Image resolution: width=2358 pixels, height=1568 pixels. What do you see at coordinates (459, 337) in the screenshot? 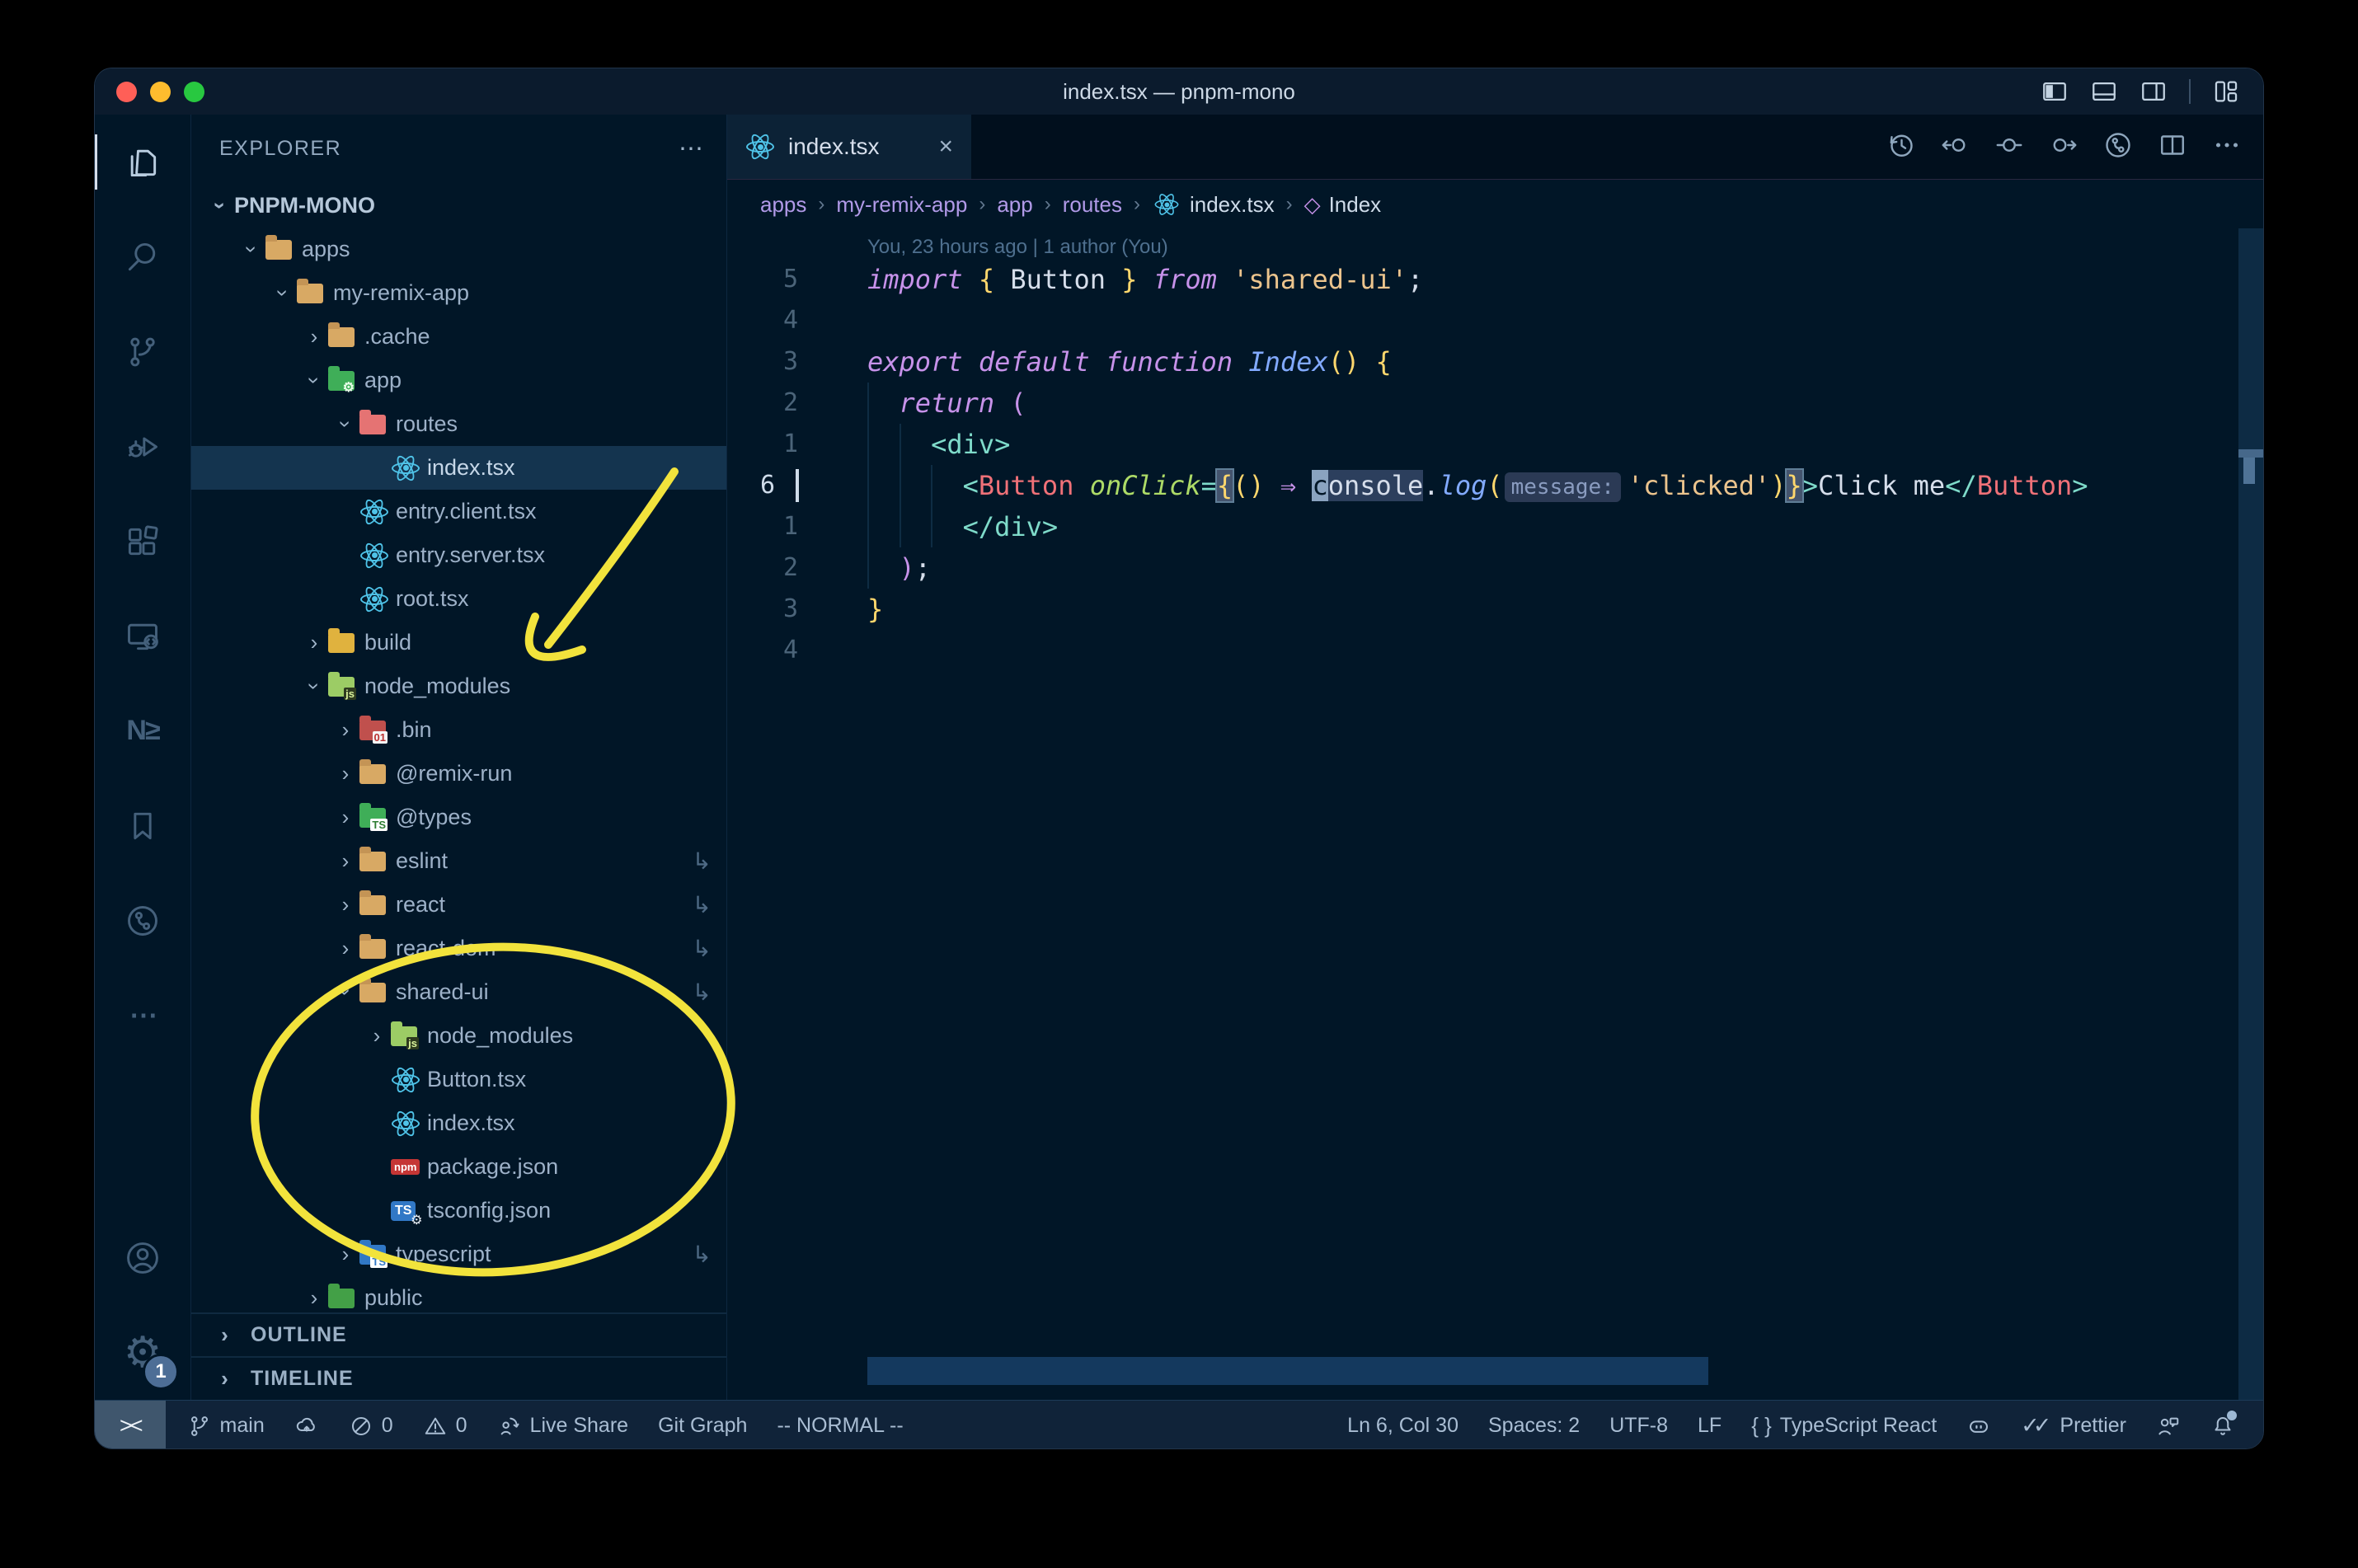
I see `tree-item--cache: › .cache` at bounding box center [459, 337].